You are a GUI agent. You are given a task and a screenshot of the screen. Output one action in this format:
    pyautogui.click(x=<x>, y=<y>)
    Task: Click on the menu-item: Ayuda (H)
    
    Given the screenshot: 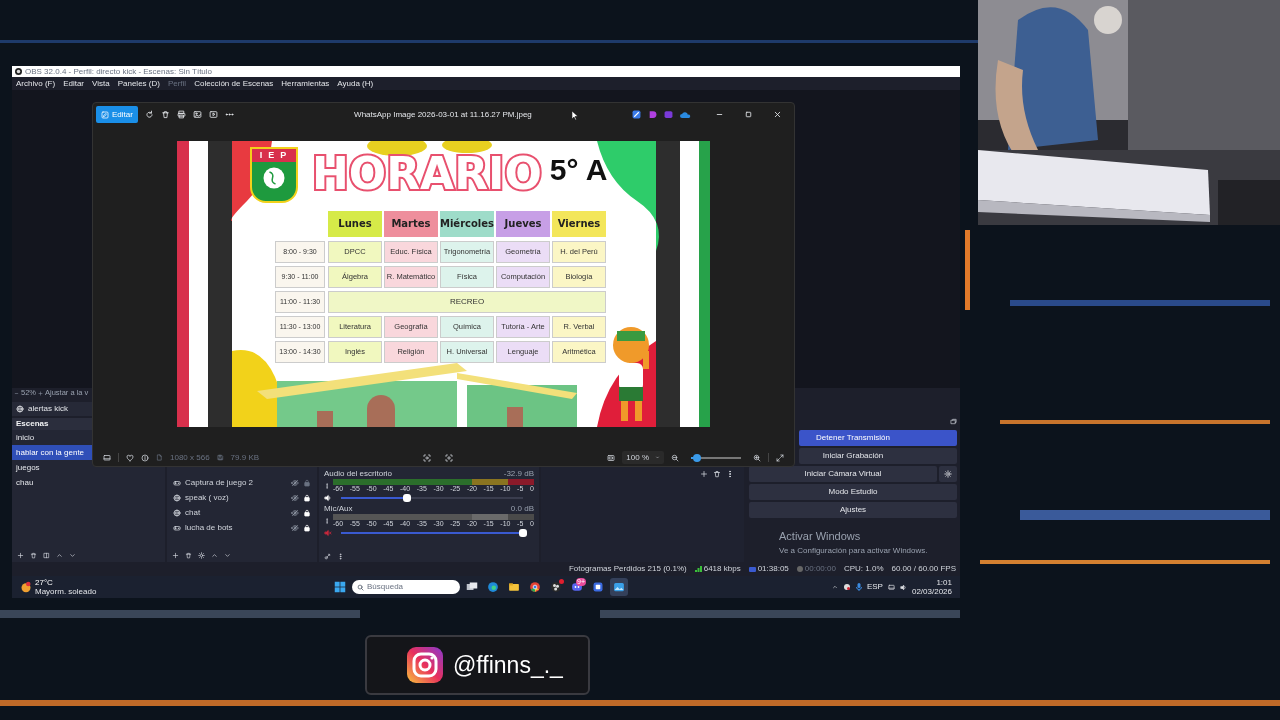 What is the action you would take?
    pyautogui.click(x=355, y=83)
    